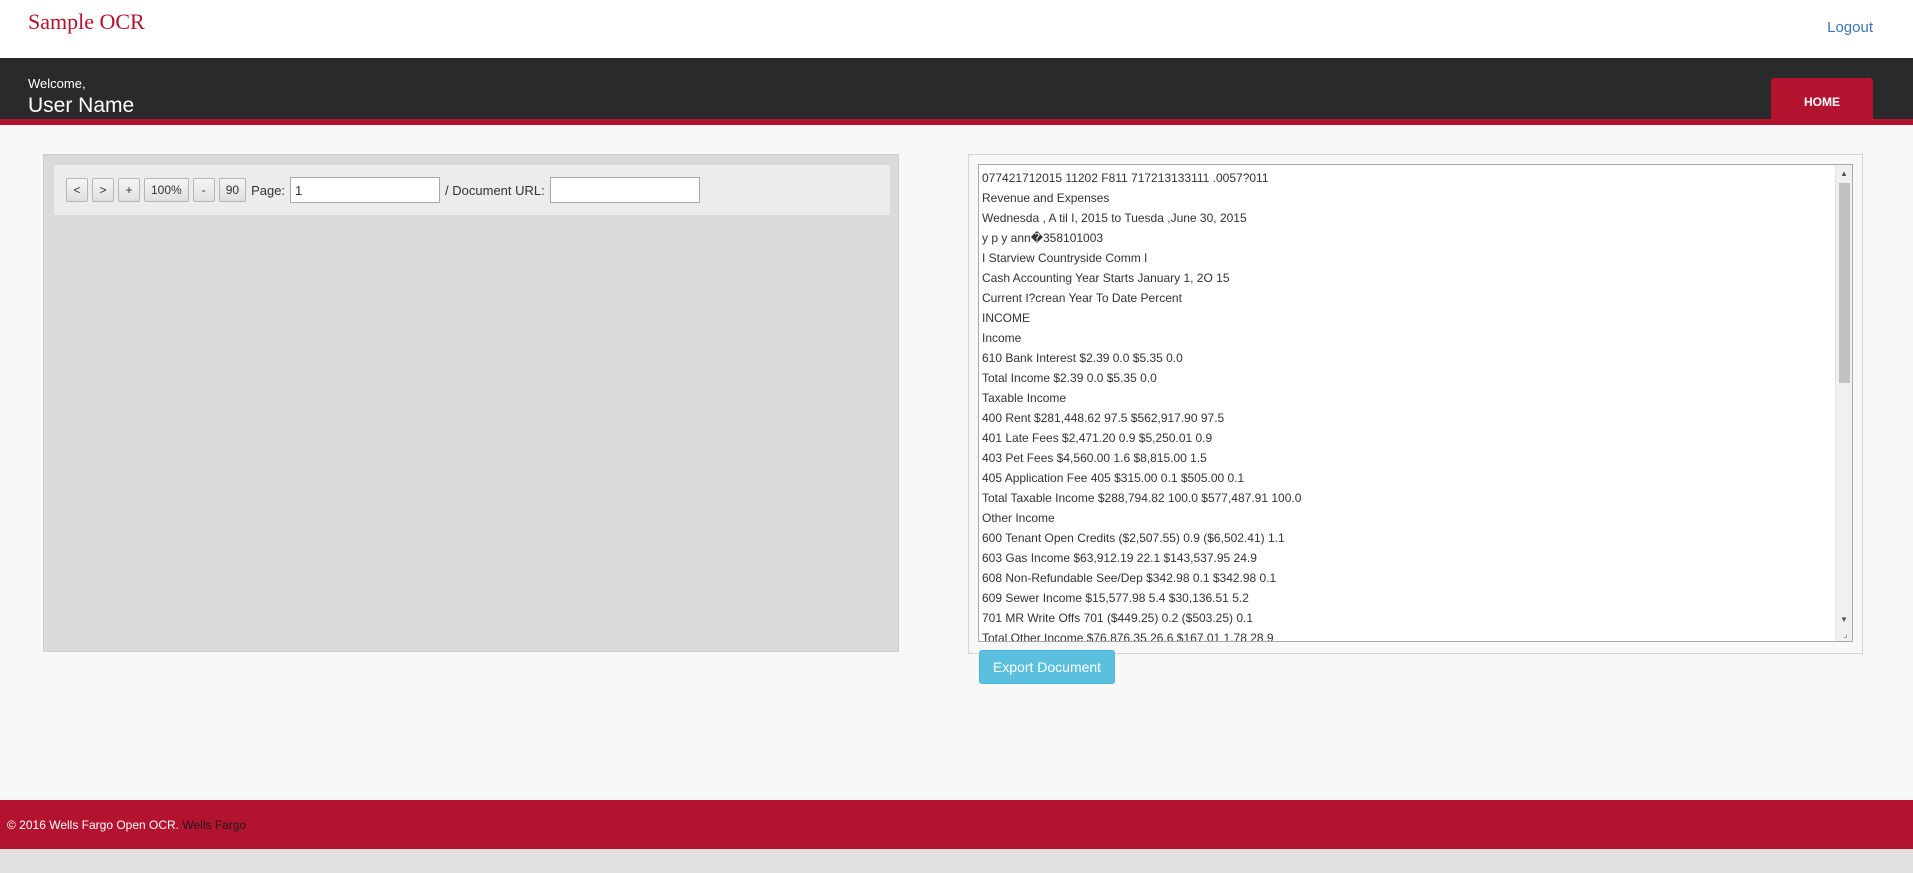  Describe the element at coordinates (203, 190) in the screenshot. I see `zoom-out-button: -` at that location.